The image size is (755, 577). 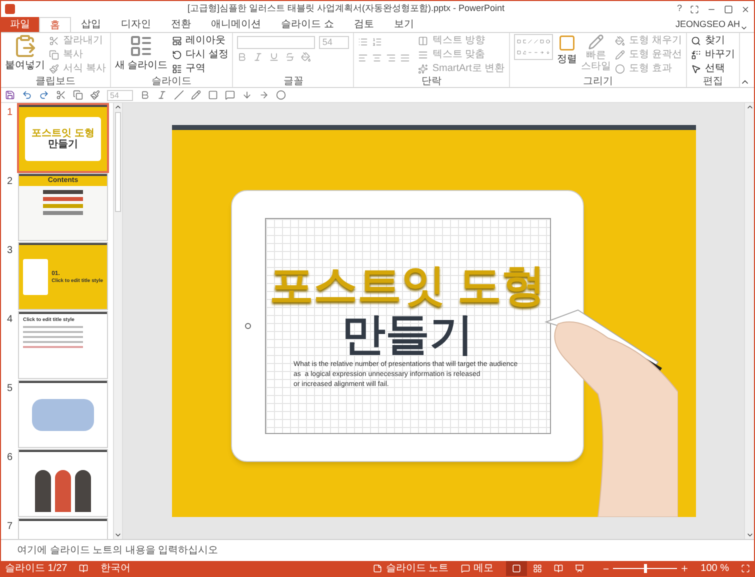 What do you see at coordinates (10, 320) in the screenshot?
I see `slide-number: 4` at bounding box center [10, 320].